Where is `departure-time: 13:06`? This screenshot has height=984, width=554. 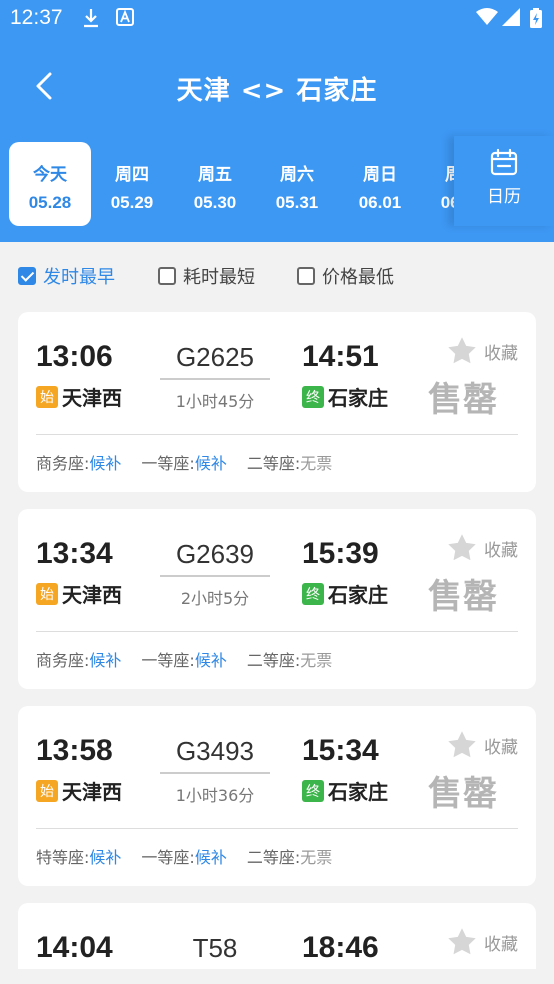 departure-time: 13:06 is located at coordinates (74, 356).